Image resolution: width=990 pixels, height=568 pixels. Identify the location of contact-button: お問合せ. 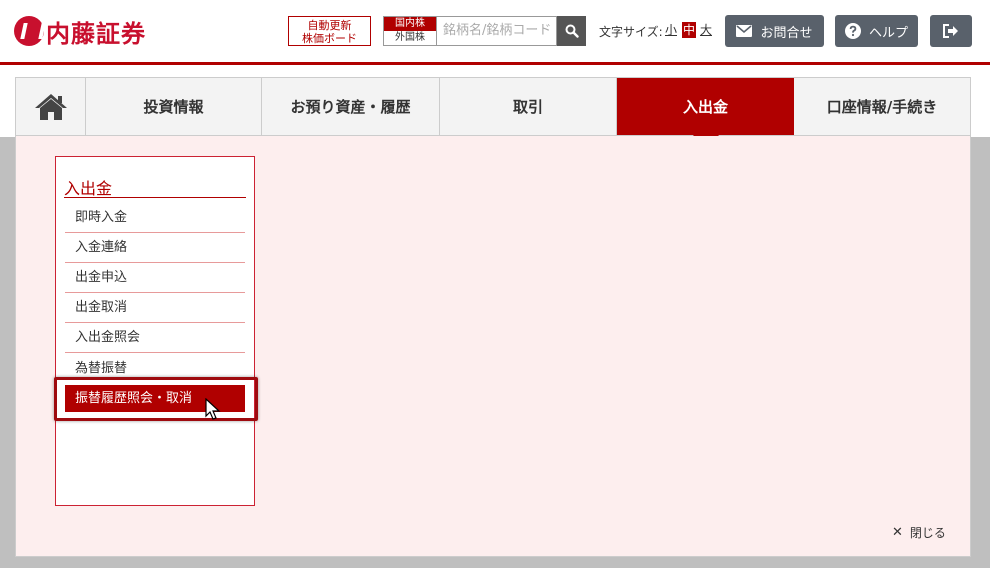
(774, 31).